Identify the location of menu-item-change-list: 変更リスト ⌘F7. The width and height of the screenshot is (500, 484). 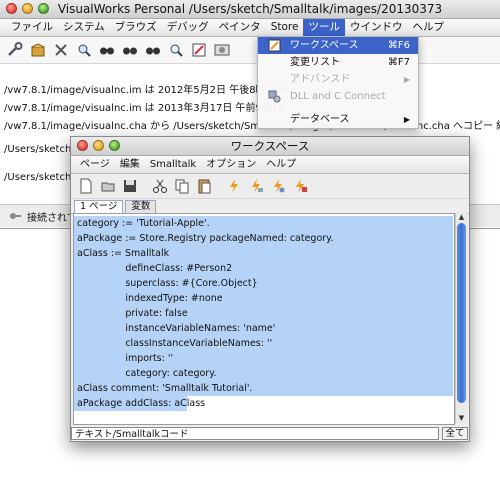
(338, 62).